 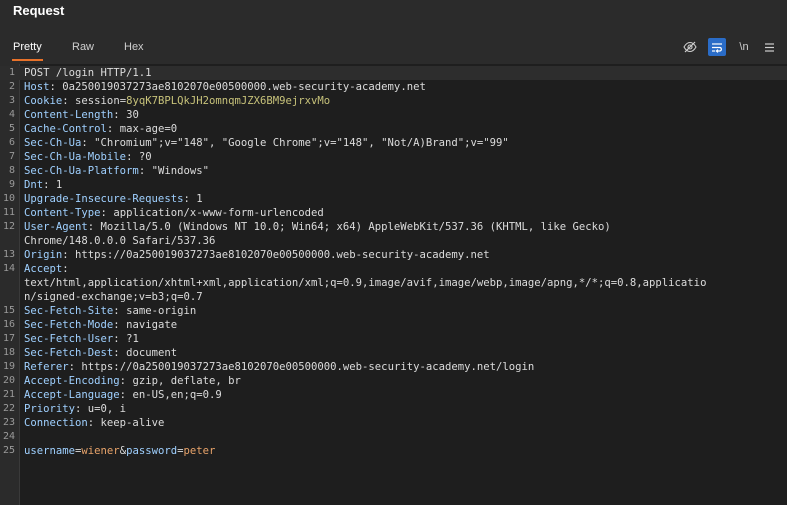 What do you see at coordinates (97, 101) in the screenshot?
I see `cookie-name: session` at bounding box center [97, 101].